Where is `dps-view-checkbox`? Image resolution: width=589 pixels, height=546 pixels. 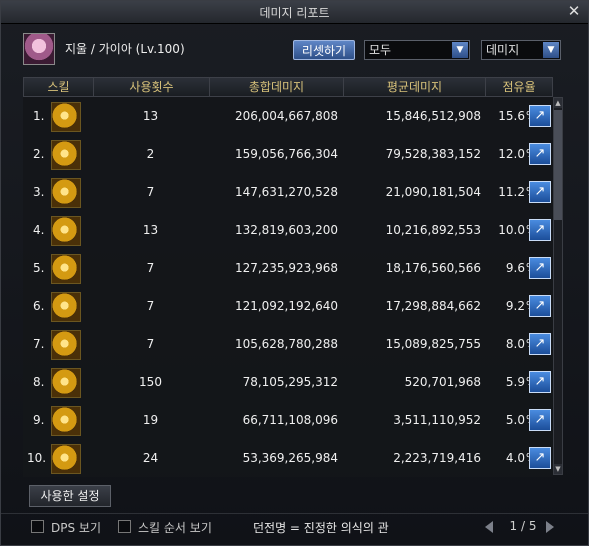
dps-view-checkbox is located at coordinates (37, 526).